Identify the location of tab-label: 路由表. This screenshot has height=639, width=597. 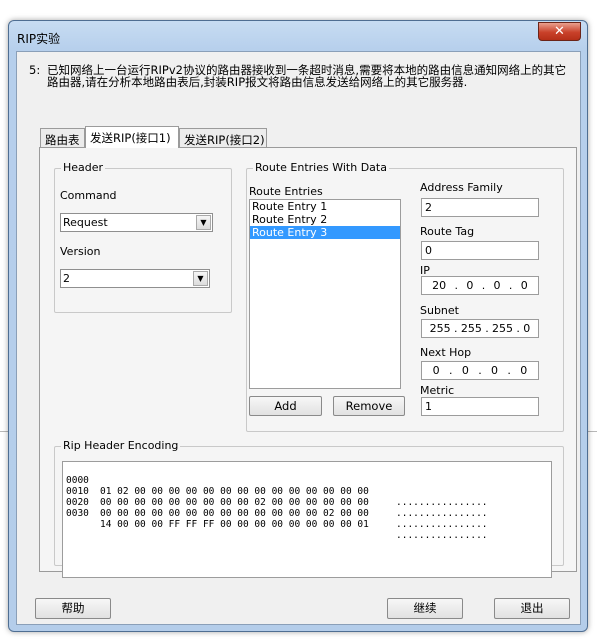
(62, 140).